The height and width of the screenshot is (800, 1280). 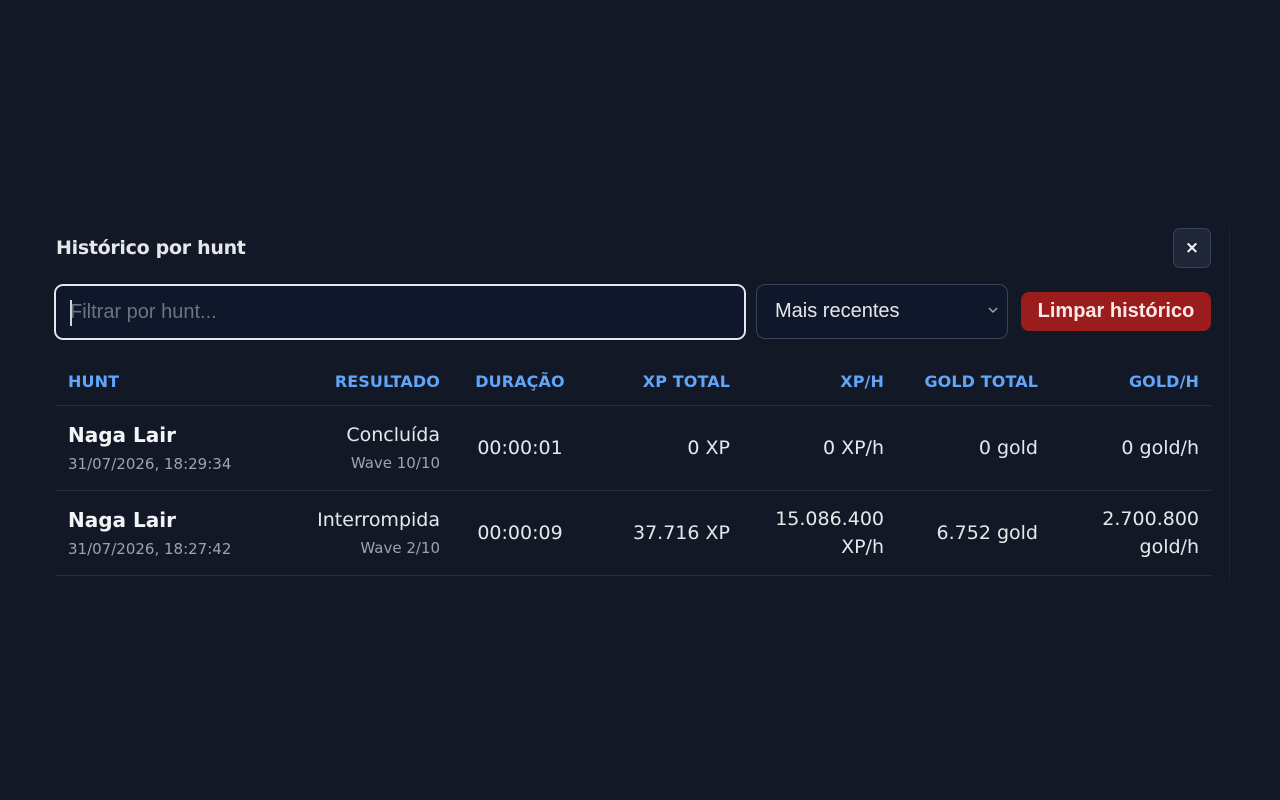 I want to click on column-header-gold-total: GOLD TOTAL, so click(x=973, y=382).